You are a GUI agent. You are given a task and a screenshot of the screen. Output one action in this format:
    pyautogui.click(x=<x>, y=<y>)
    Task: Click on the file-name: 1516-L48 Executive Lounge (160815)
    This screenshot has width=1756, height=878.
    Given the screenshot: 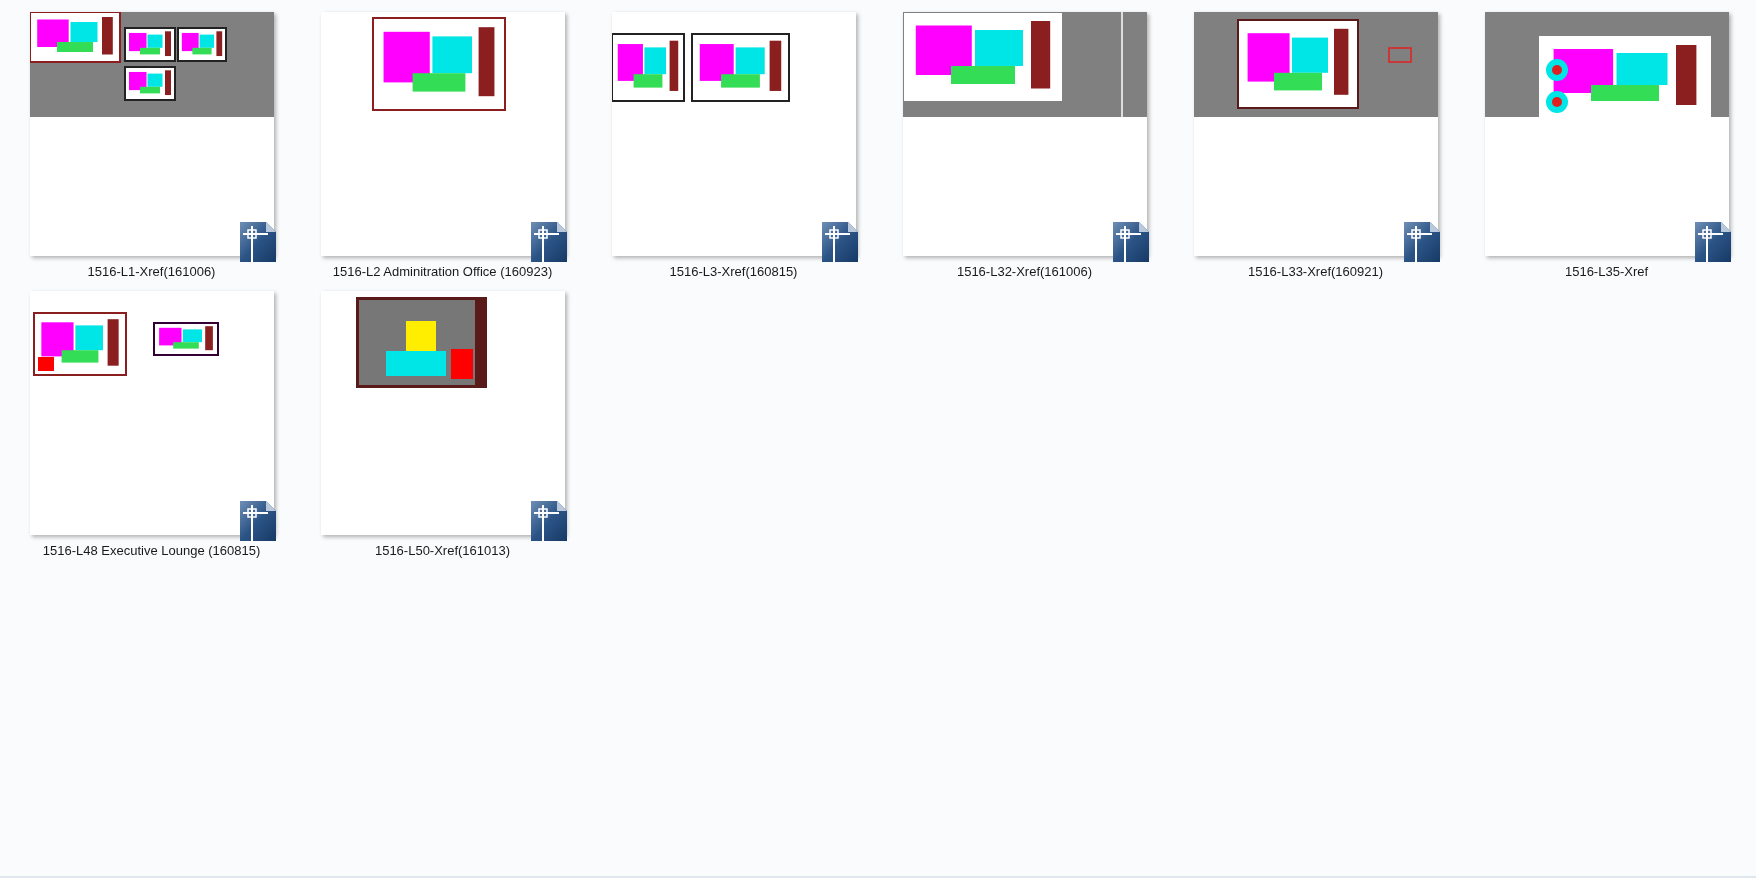 What is the action you would take?
    pyautogui.click(x=151, y=551)
    